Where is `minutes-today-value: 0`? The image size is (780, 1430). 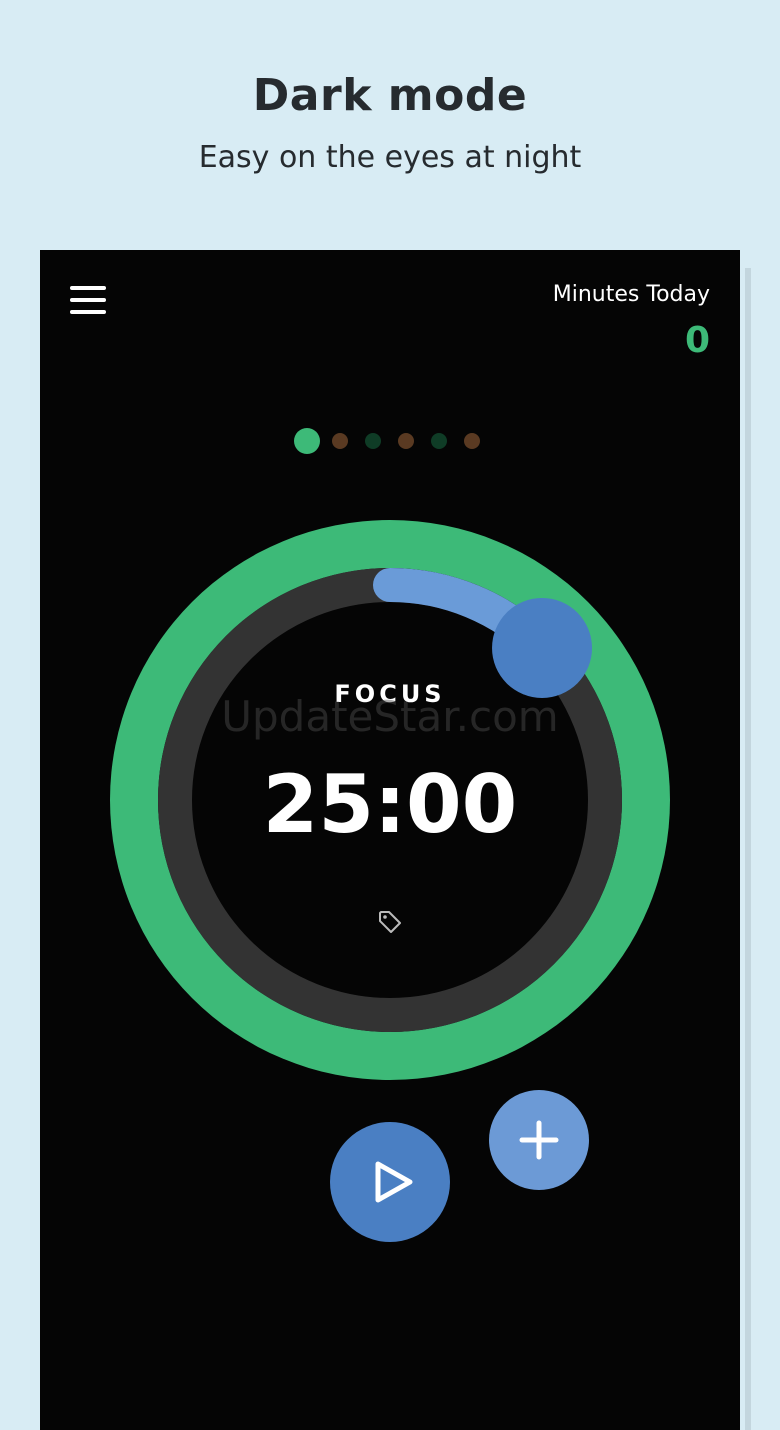 minutes-today-value: 0 is located at coordinates (697, 340).